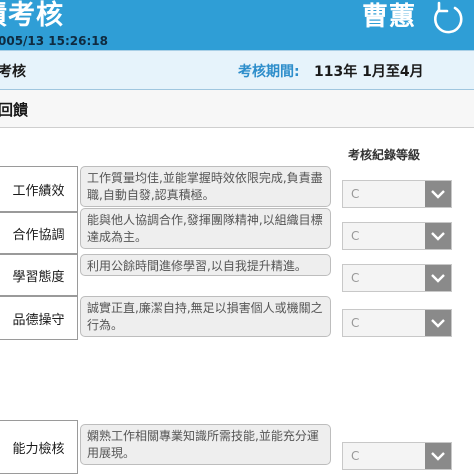 The height and width of the screenshot is (474, 474). Describe the element at coordinates (39, 447) in the screenshot. I see `row-label: 能力檢核` at that location.